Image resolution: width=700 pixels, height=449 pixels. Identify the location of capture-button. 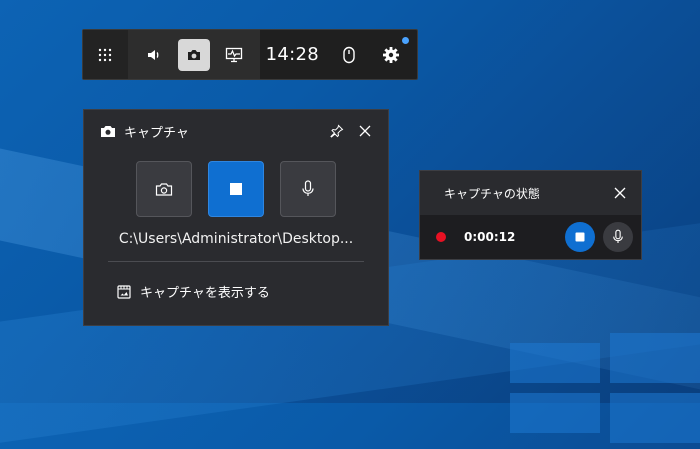
(193, 54).